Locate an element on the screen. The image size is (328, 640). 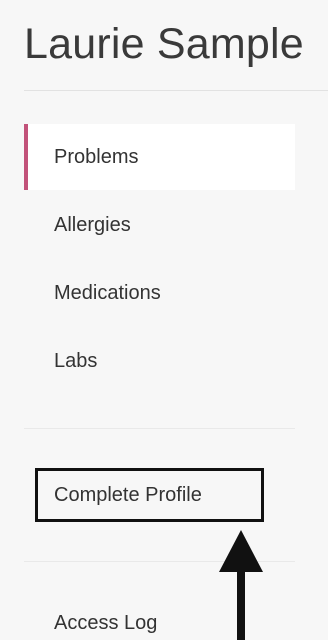
header-divider is located at coordinates (176, 90).